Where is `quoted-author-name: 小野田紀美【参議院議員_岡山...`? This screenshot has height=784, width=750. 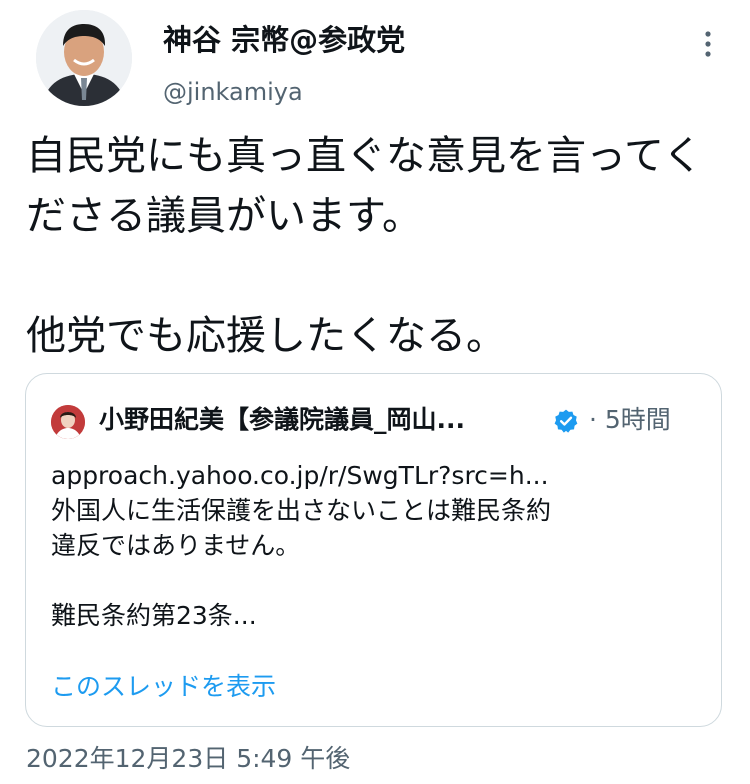
quoted-author-name: 小野田紀美【参議院議員_岡山... is located at coordinates (282, 420).